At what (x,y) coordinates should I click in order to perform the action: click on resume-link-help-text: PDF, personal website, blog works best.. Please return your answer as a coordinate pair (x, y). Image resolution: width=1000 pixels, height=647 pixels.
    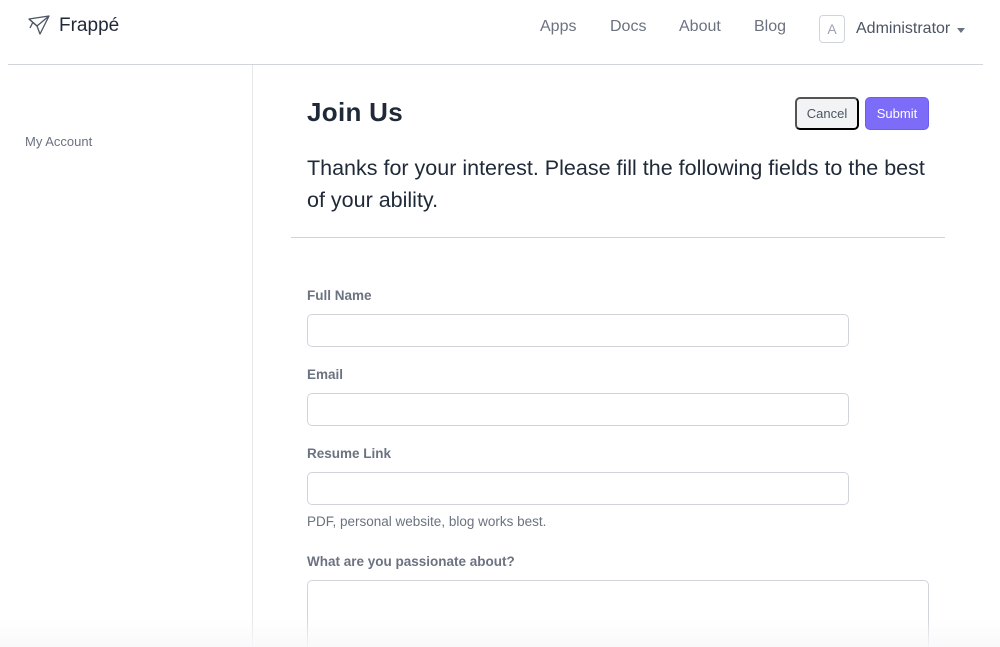
    Looking at the image, I should click on (427, 521).